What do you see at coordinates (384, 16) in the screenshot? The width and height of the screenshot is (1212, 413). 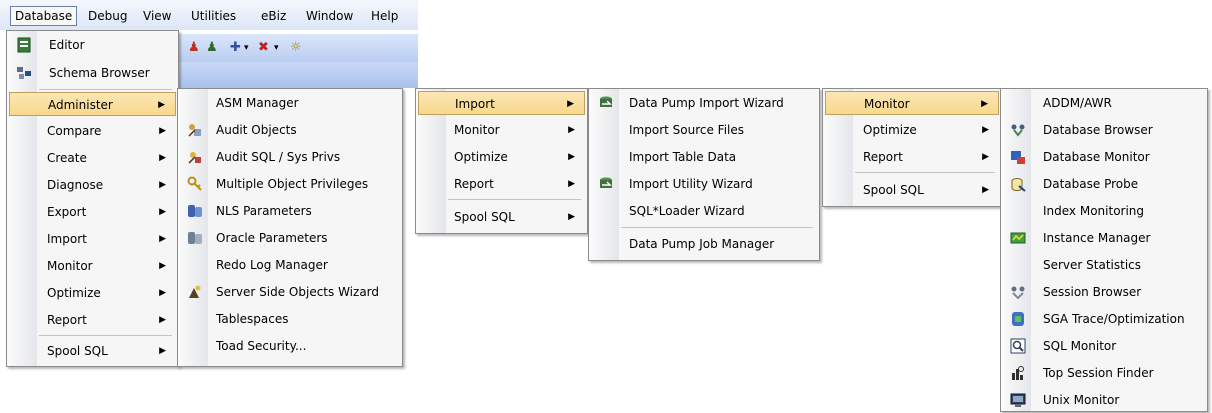 I see `menu-help: Help` at bounding box center [384, 16].